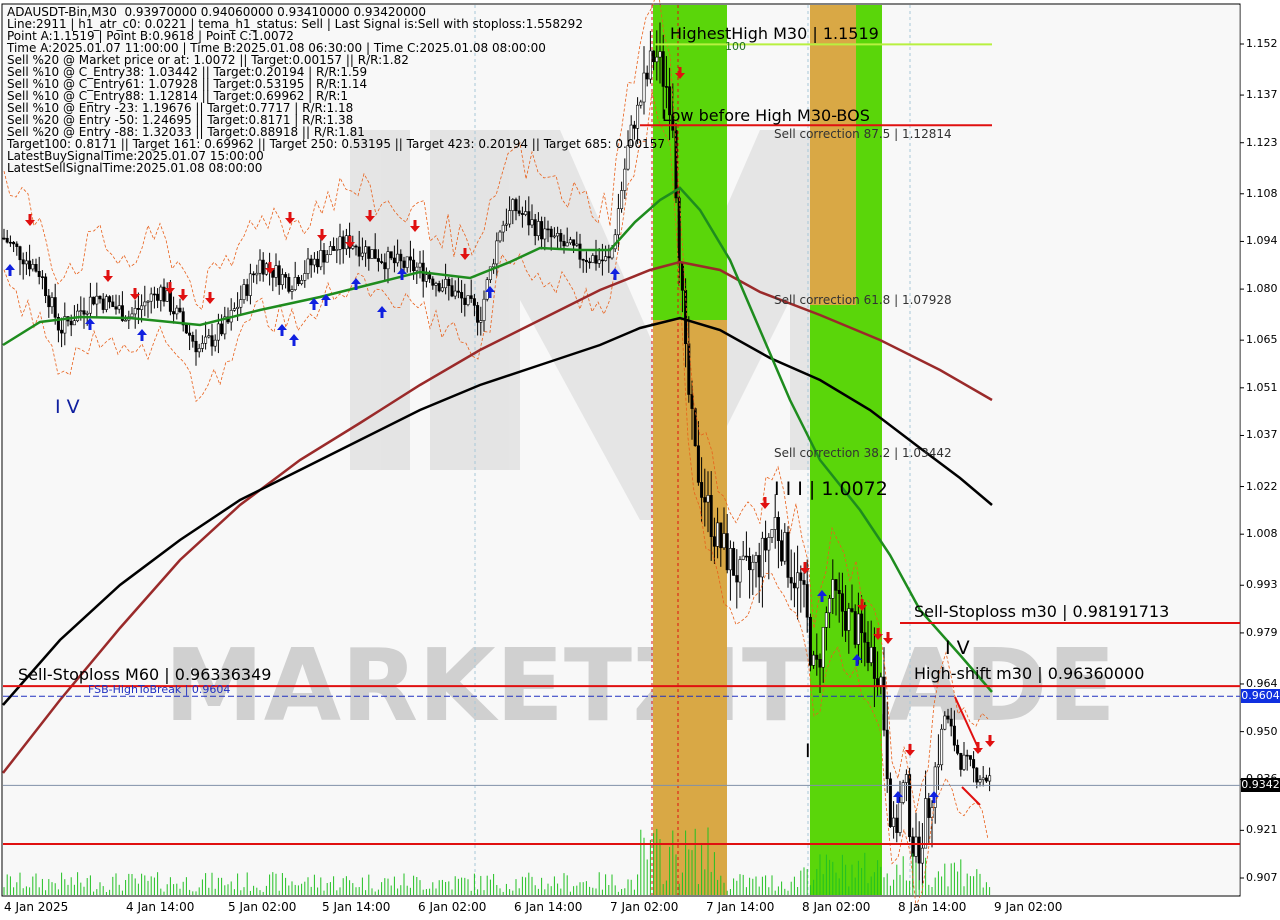 This screenshot has height=920, width=1280. What do you see at coordinates (1262, 731) in the screenshot?
I see `price-axis-label: 0.950` at bounding box center [1262, 731].